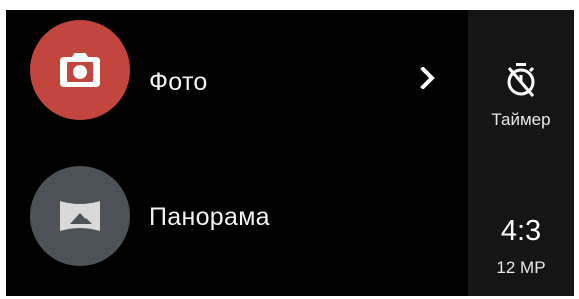  I want to click on camera-icon, so click(80, 70).